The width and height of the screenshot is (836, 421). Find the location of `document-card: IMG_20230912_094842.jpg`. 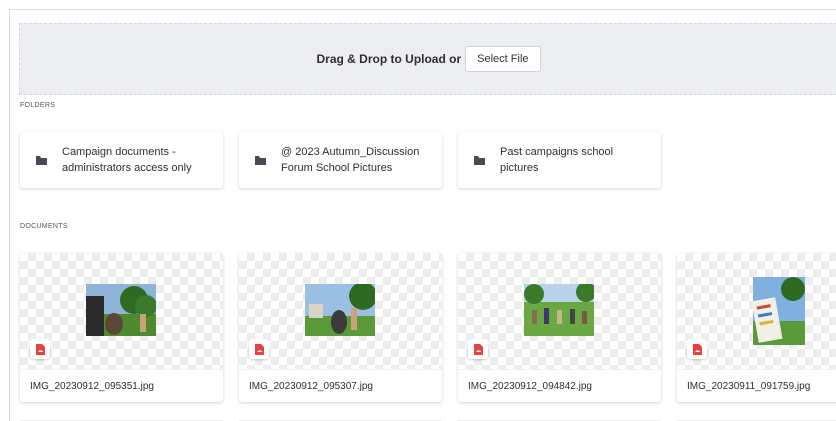

document-card: IMG_20230912_094842.jpg is located at coordinates (559, 327).